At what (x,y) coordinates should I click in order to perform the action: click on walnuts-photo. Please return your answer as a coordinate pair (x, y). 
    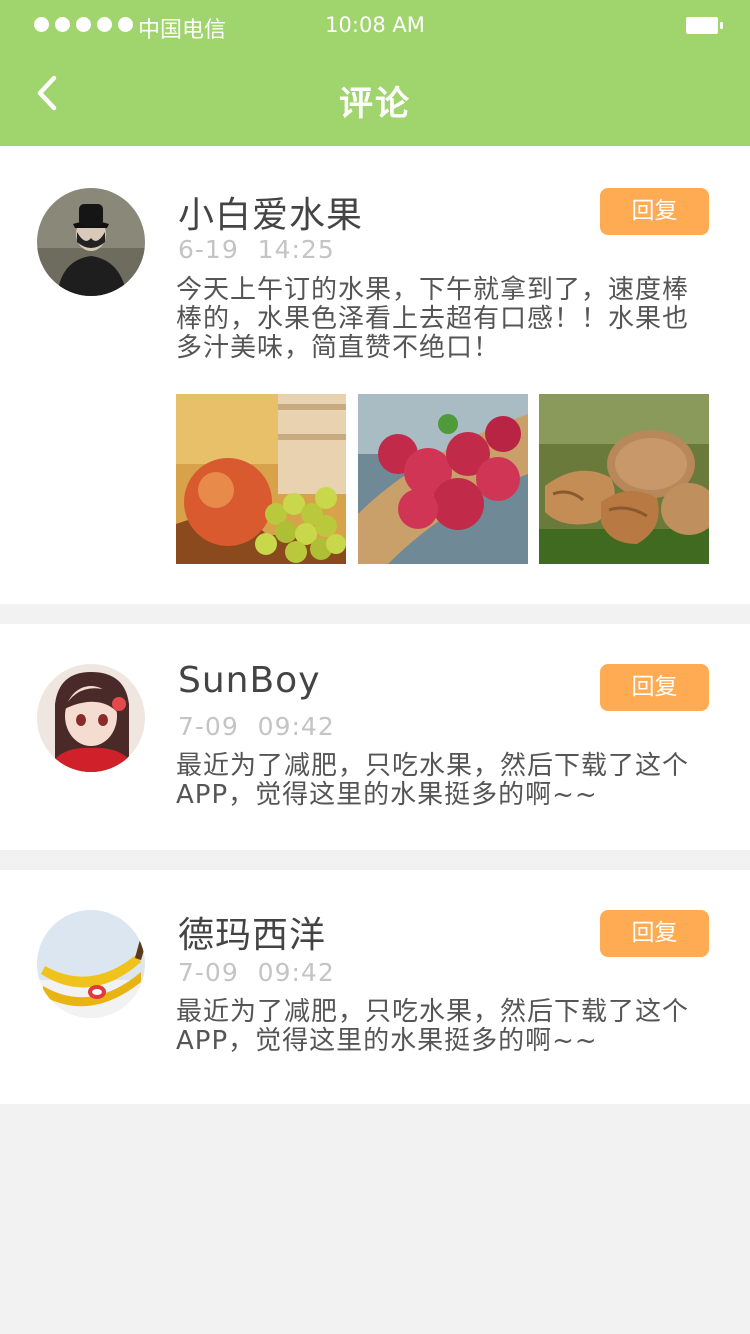
    Looking at the image, I should click on (624, 479).